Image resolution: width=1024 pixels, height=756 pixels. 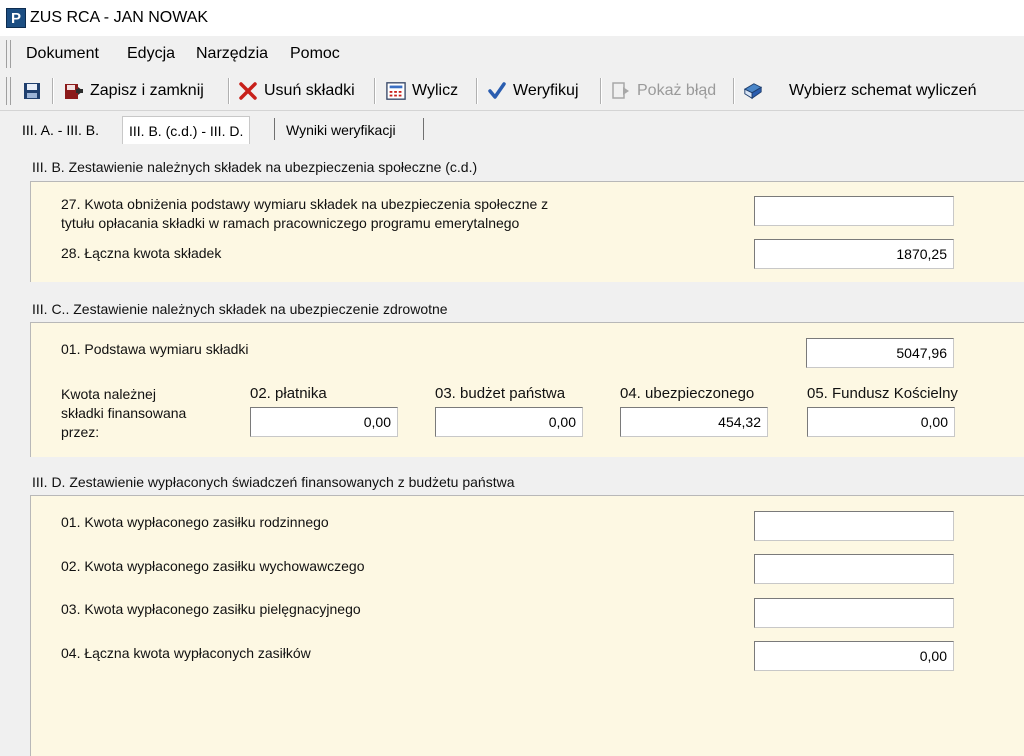 I want to click on save-close-icon, so click(x=74, y=91).